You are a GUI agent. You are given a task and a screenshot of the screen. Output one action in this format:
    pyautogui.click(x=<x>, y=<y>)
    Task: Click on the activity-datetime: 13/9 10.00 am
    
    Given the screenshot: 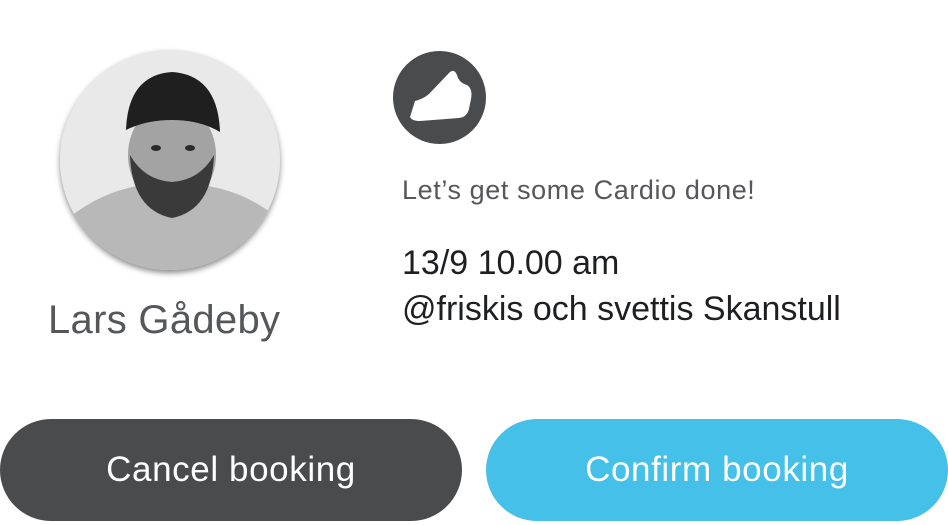 What is the action you would take?
    pyautogui.click(x=511, y=263)
    